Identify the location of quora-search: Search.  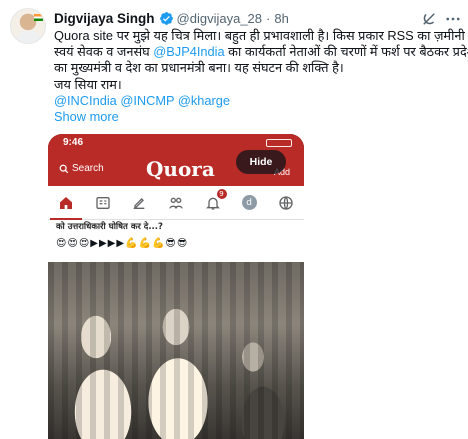
(81, 168).